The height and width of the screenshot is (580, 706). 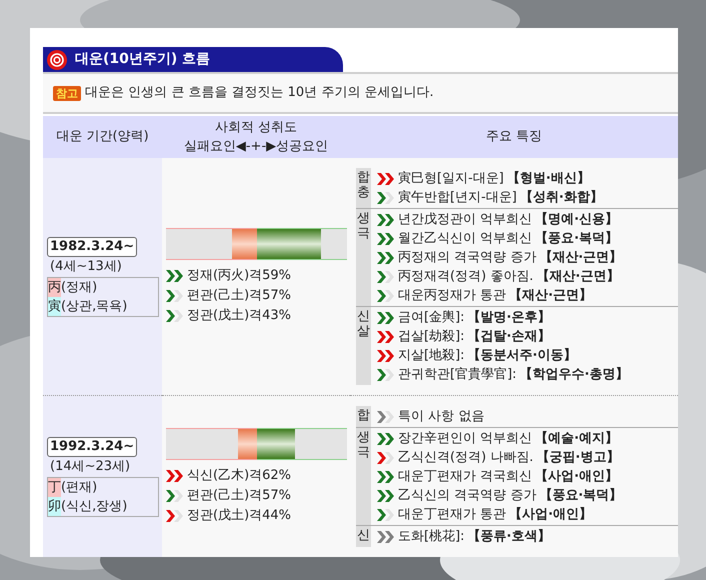 What do you see at coordinates (576, 438) in the screenshot?
I see `feature-tag: 【예술·예지】` at bounding box center [576, 438].